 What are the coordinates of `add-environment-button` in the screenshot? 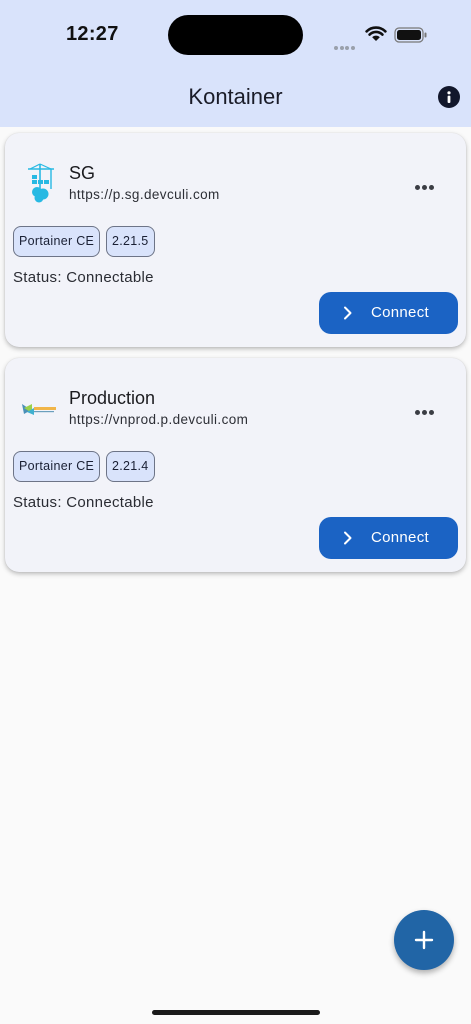 It's located at (424, 940).